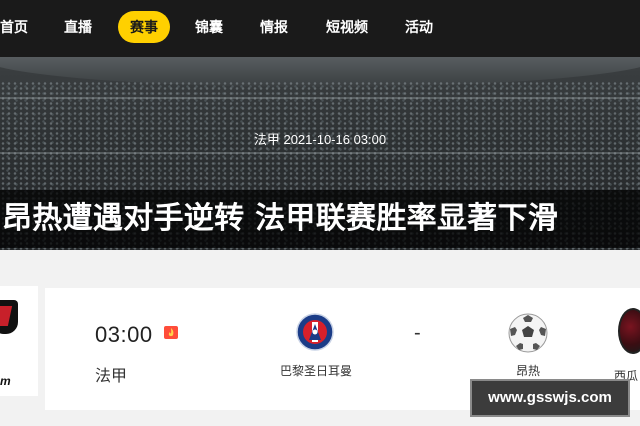 This screenshot has width=640, height=426. Describe the element at coordinates (320, 139) in the screenshot. I see `banner-match-info: 法甲 2021-10-16 03:00` at that location.